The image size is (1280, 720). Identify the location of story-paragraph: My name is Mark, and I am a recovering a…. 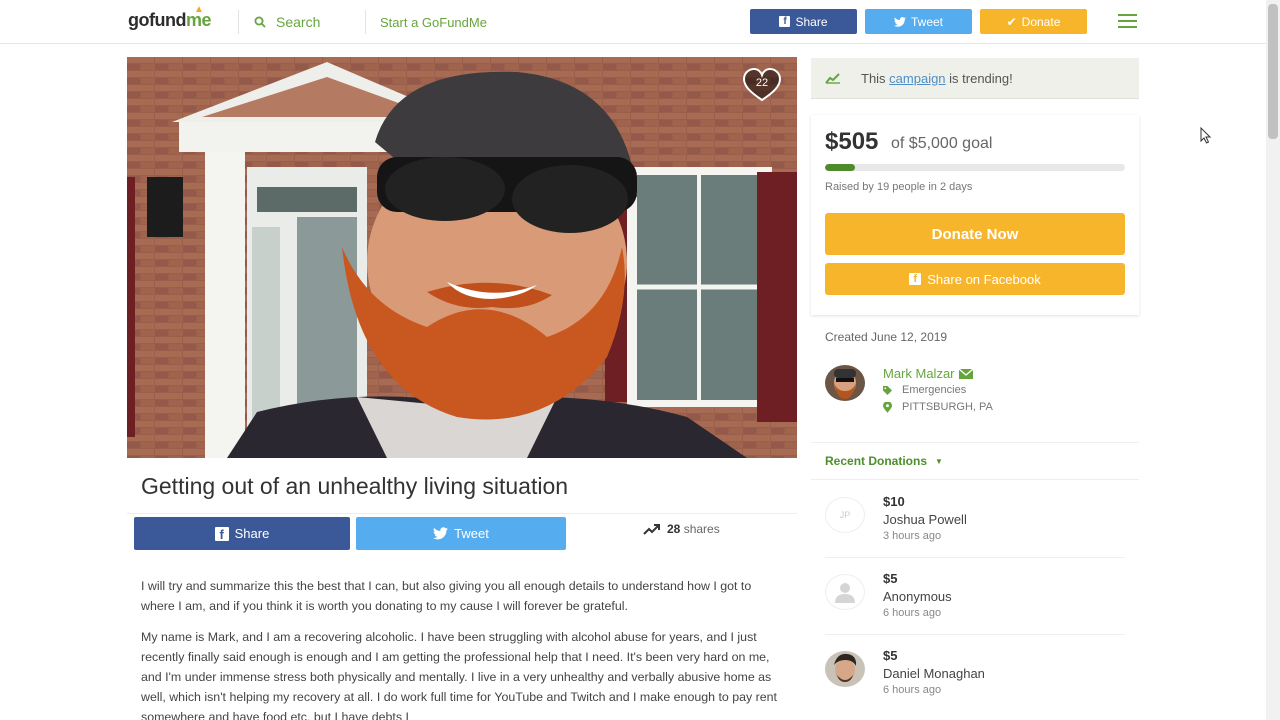
(459, 675).